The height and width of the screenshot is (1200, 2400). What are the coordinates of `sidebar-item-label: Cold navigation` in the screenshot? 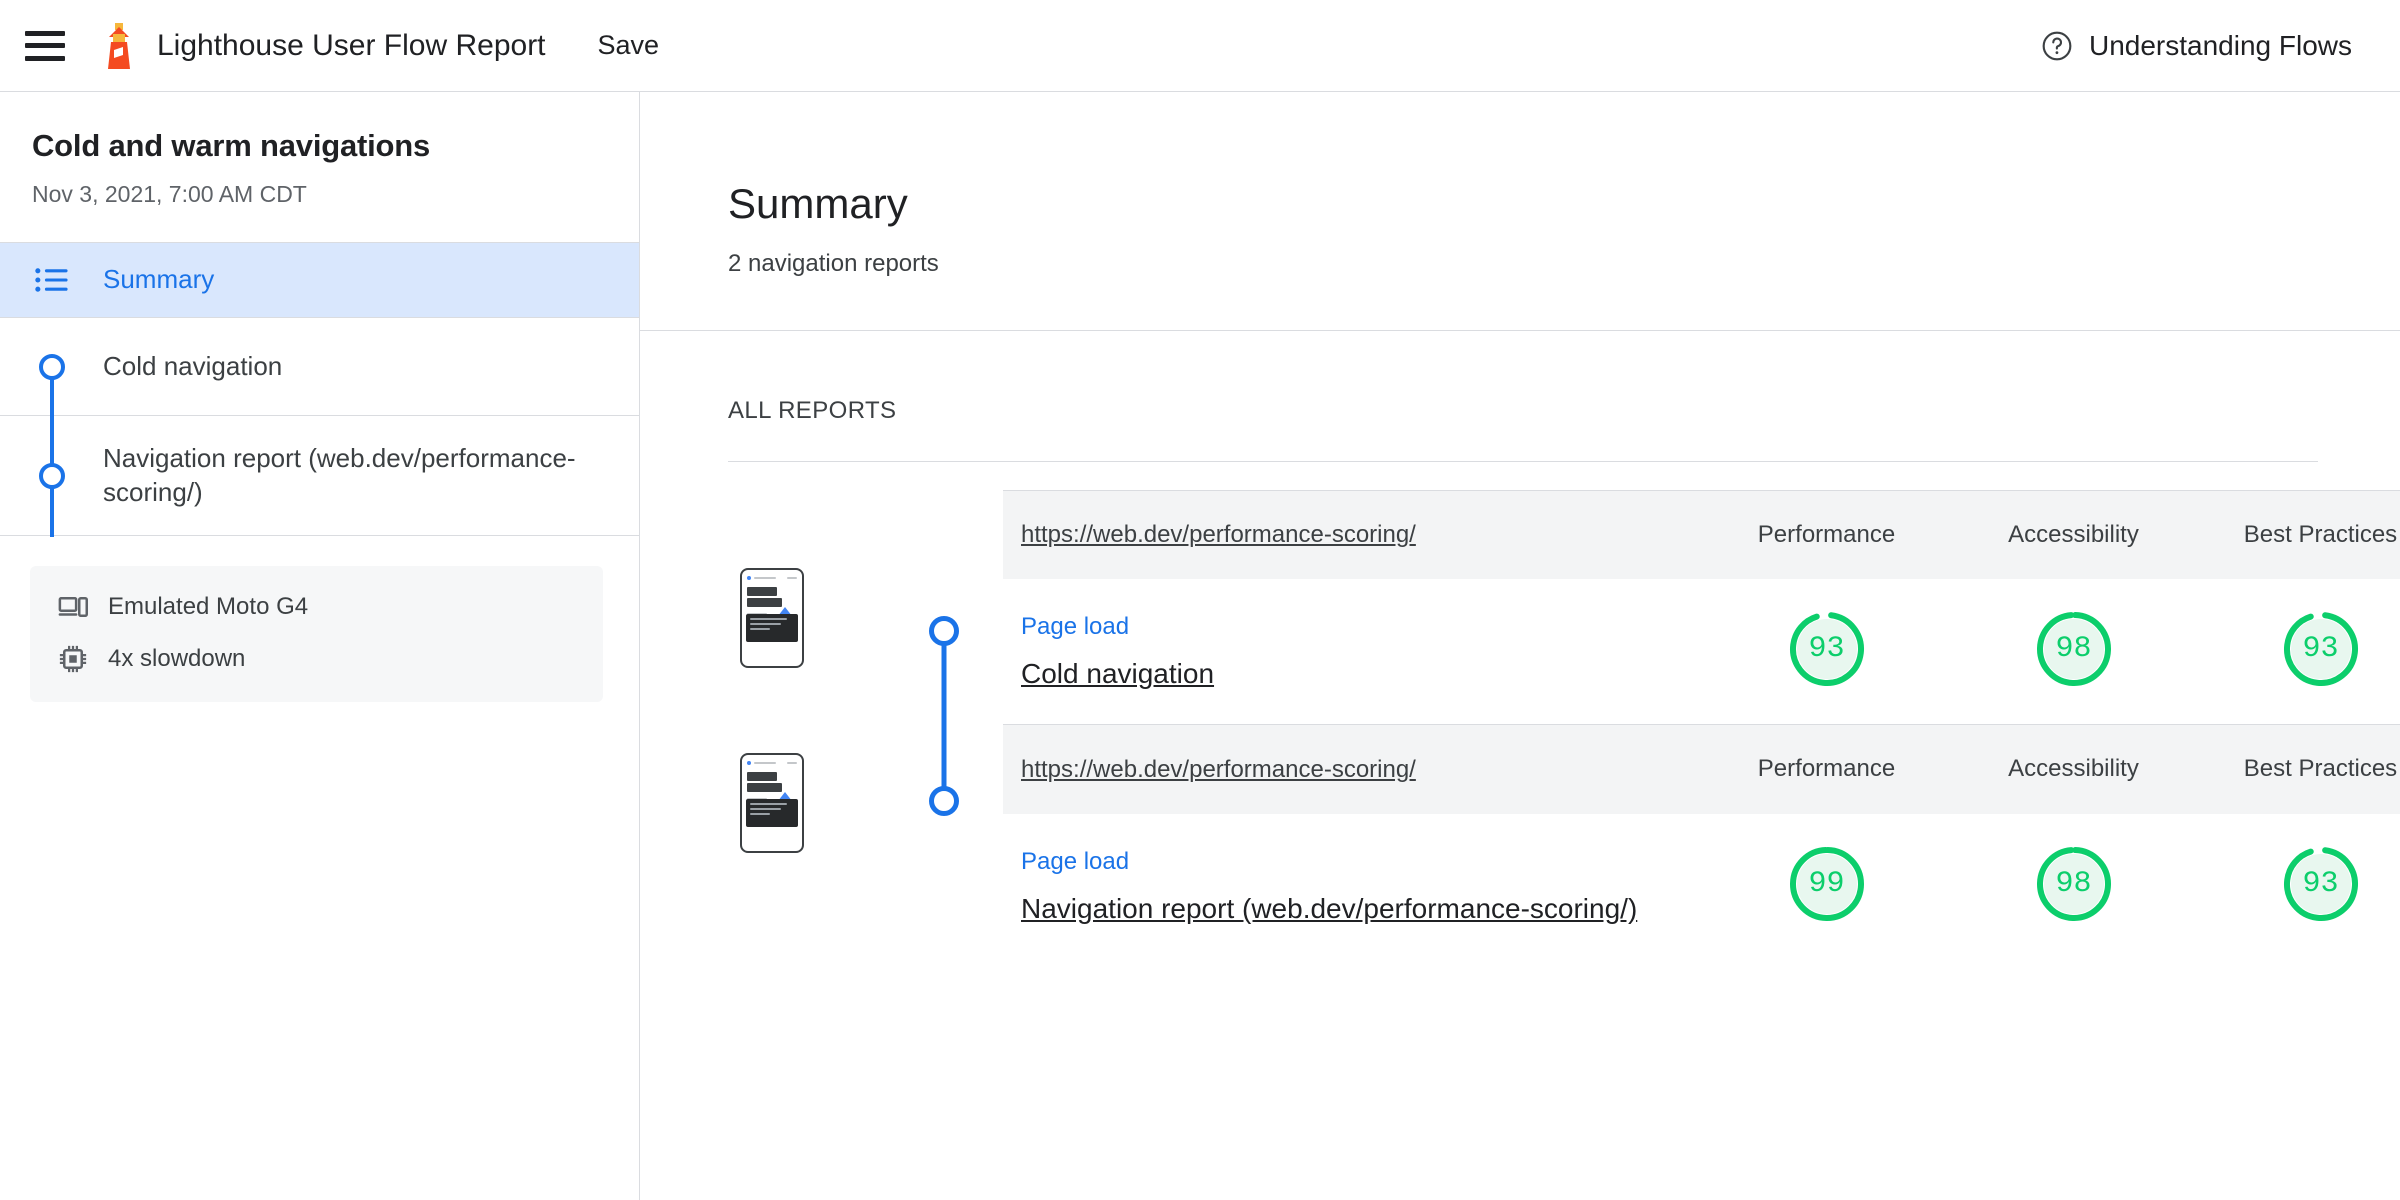 It's located at (193, 365).